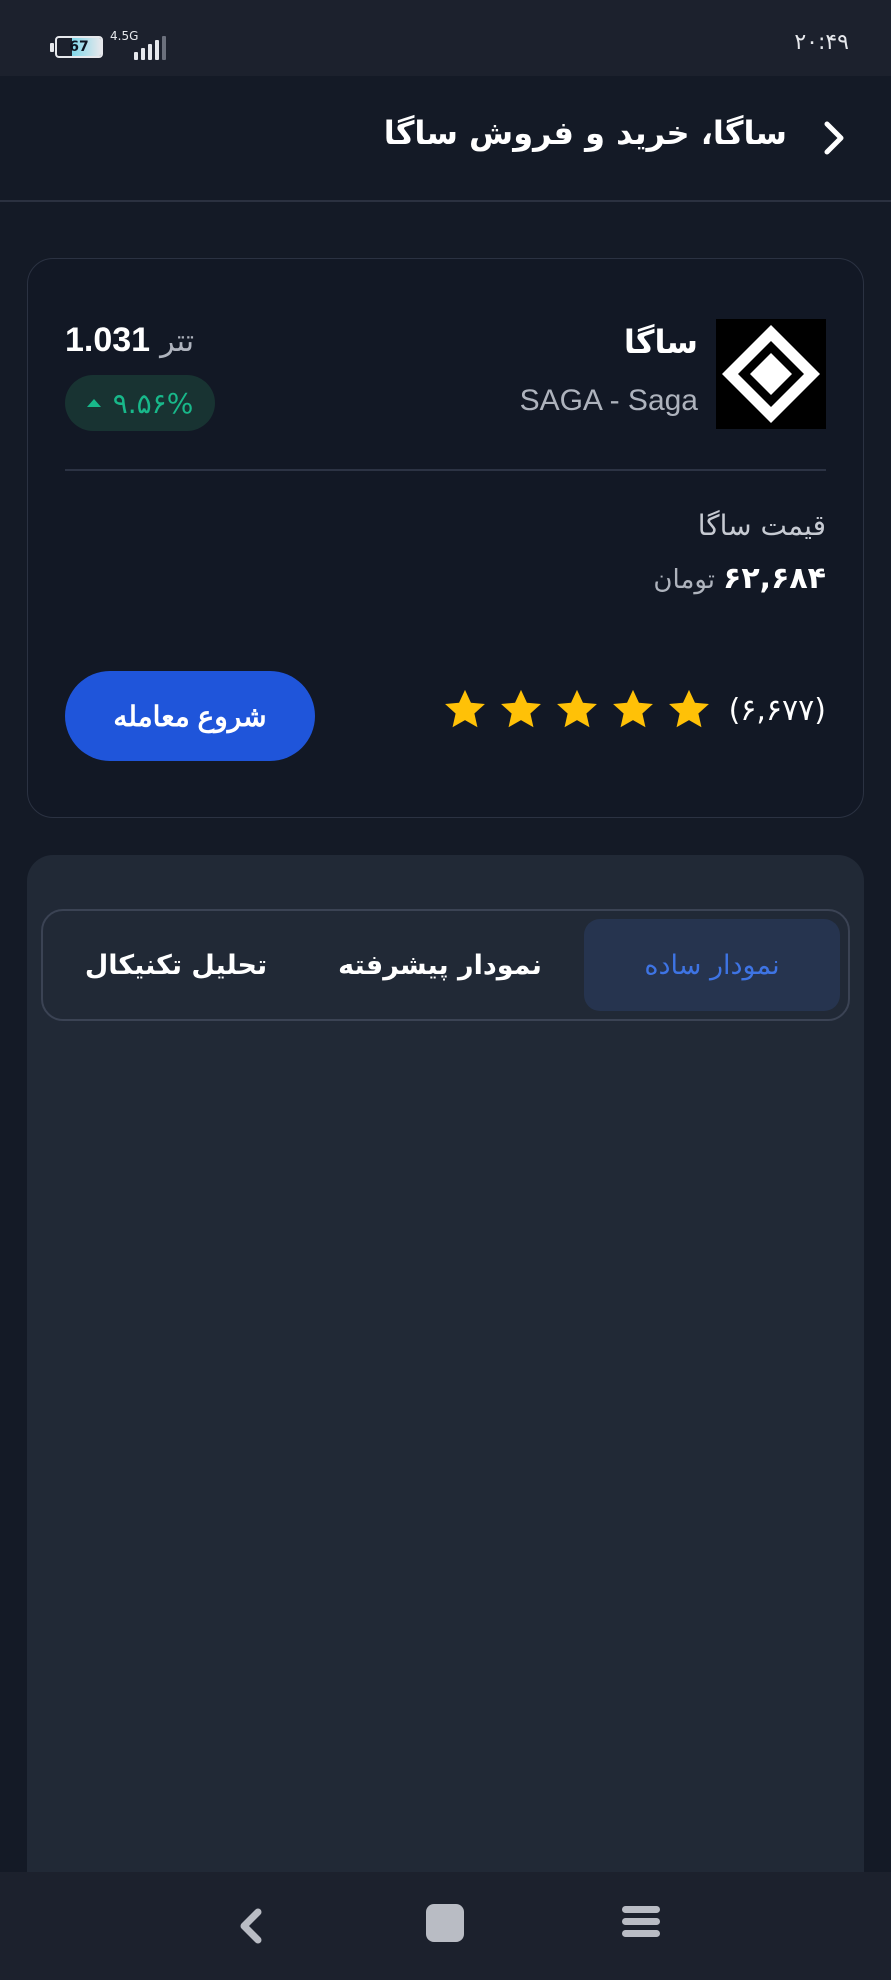 The image size is (891, 1980). Describe the element at coordinates (153, 403) in the screenshot. I see `change-percent: ۹.۵۶%` at that location.